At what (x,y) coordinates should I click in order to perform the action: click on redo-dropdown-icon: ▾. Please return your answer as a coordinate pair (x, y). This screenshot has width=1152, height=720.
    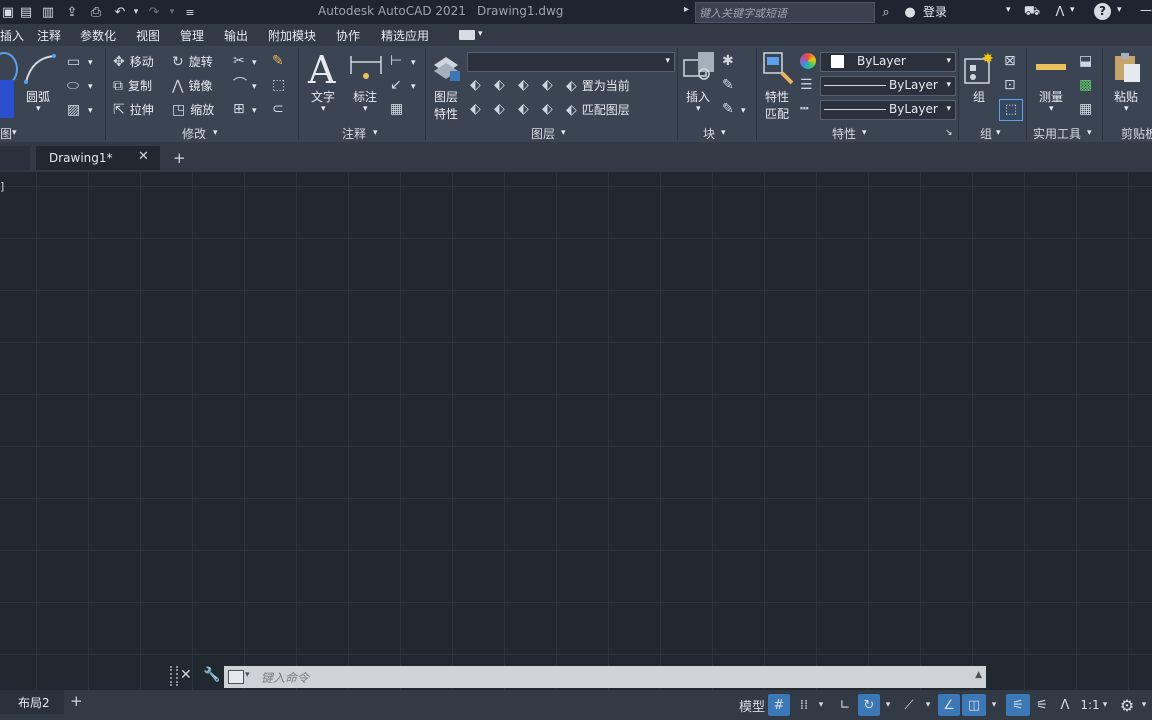
    Looking at the image, I should click on (172, 12).